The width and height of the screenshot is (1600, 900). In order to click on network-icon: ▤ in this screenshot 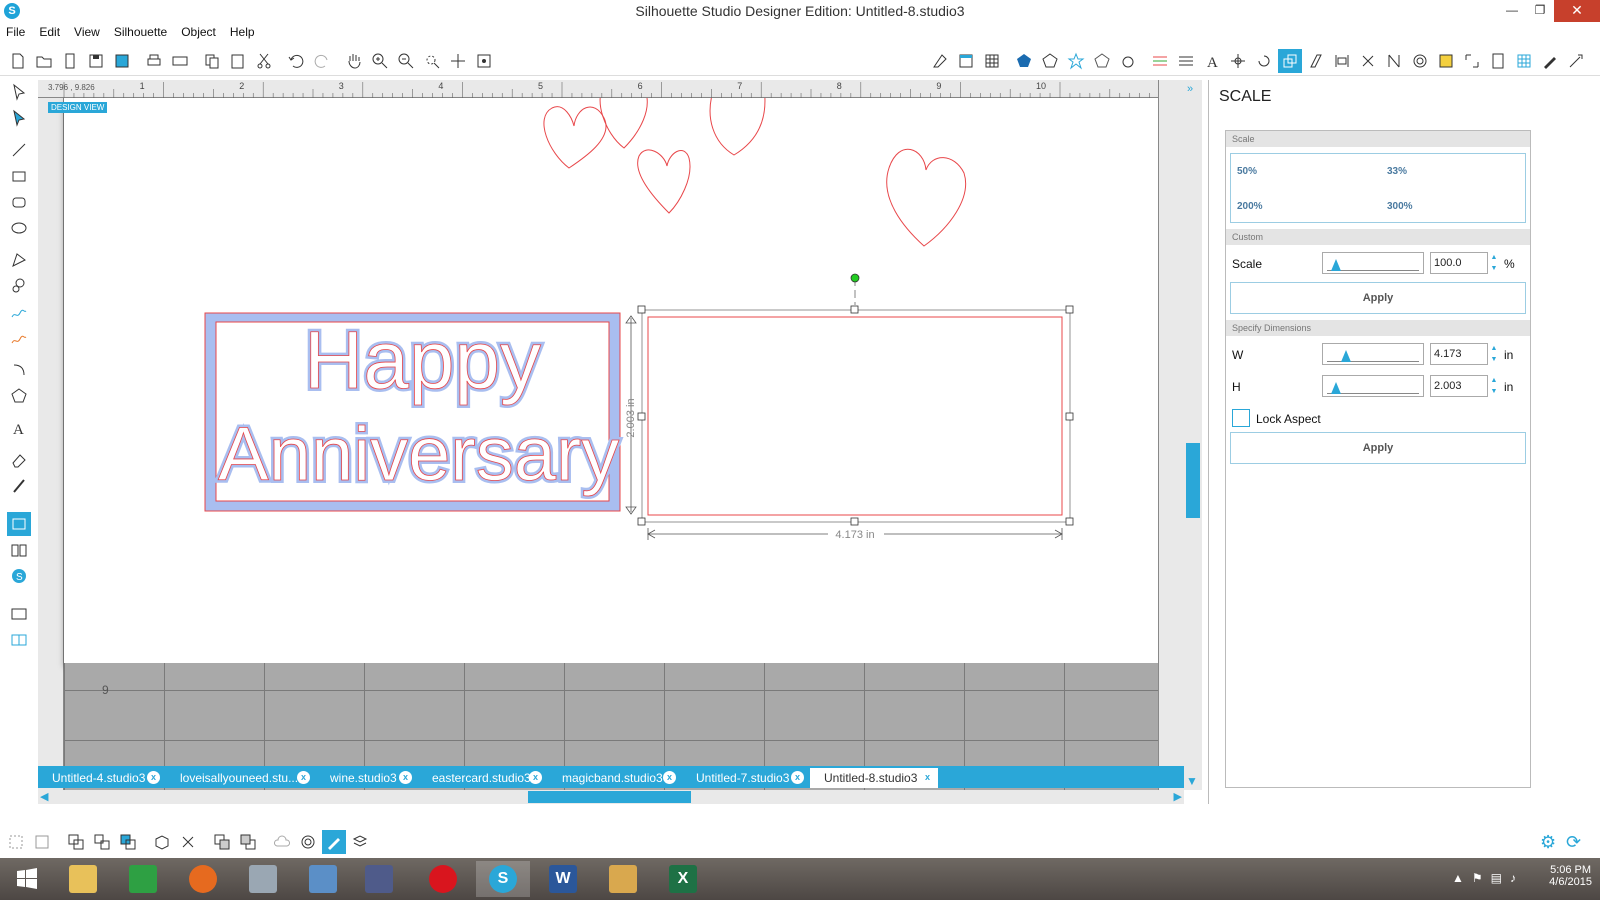, I will do `click(1496, 878)`.